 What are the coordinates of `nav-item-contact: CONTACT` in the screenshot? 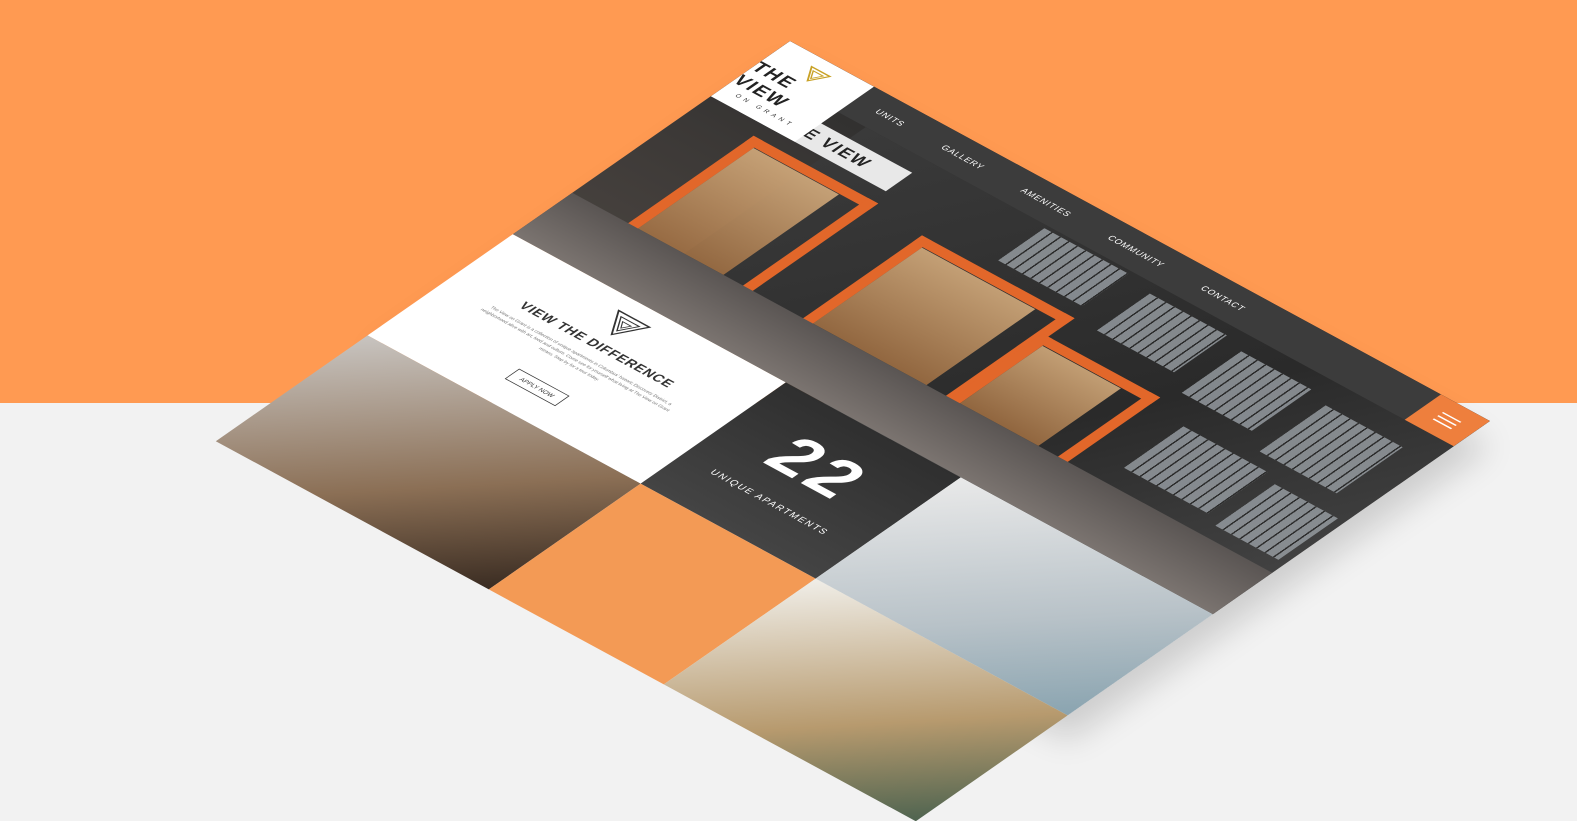 It's located at (1222, 298).